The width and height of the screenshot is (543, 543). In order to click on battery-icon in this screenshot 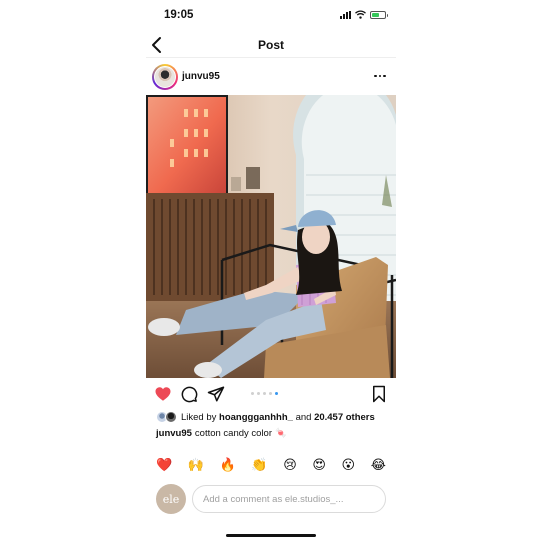, I will do `click(379, 14)`.